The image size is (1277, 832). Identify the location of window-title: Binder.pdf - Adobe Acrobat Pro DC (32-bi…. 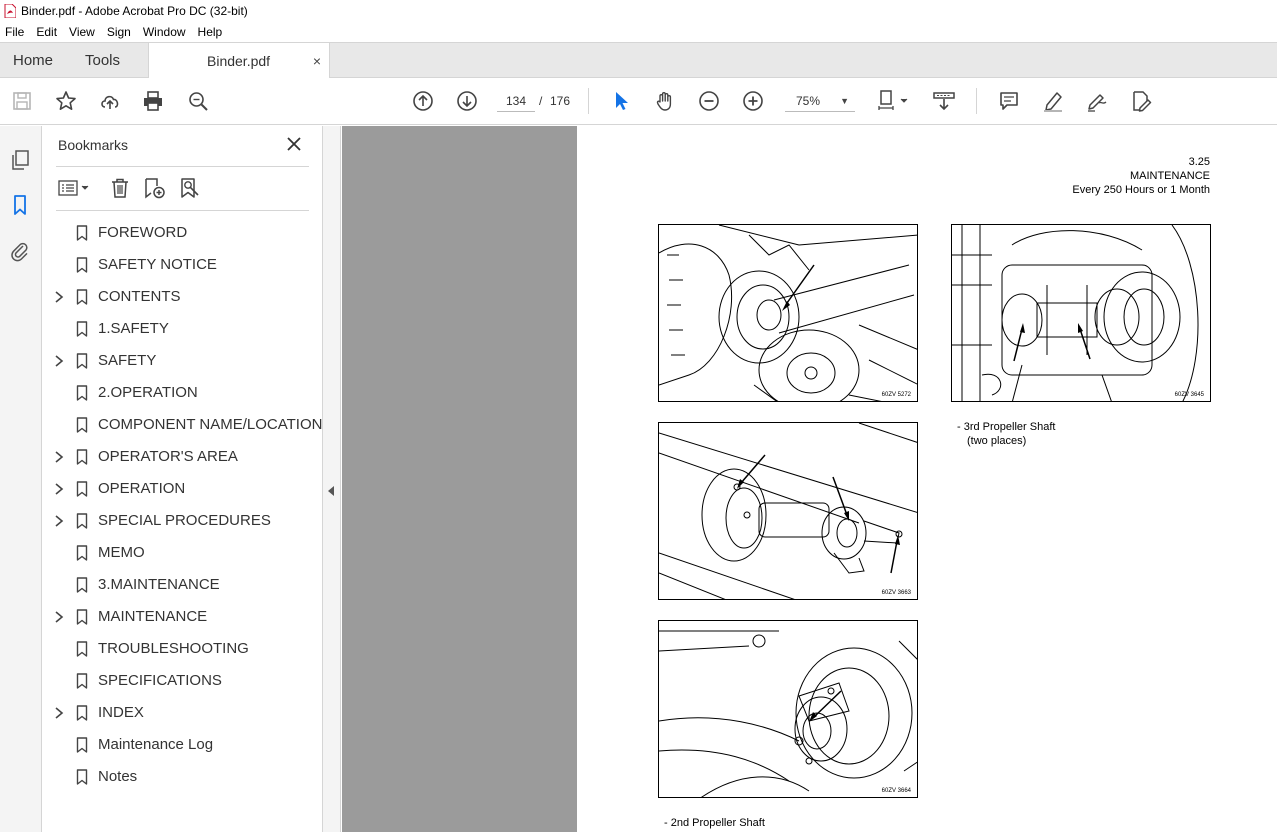
(134, 10).